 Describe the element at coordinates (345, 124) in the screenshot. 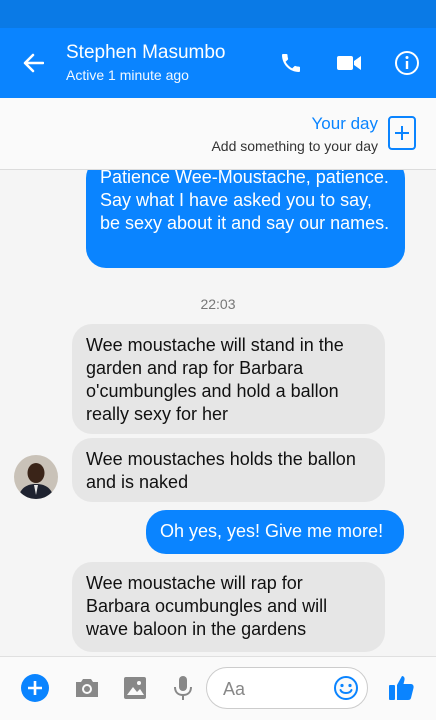

I see `your-day-title: Your day` at that location.